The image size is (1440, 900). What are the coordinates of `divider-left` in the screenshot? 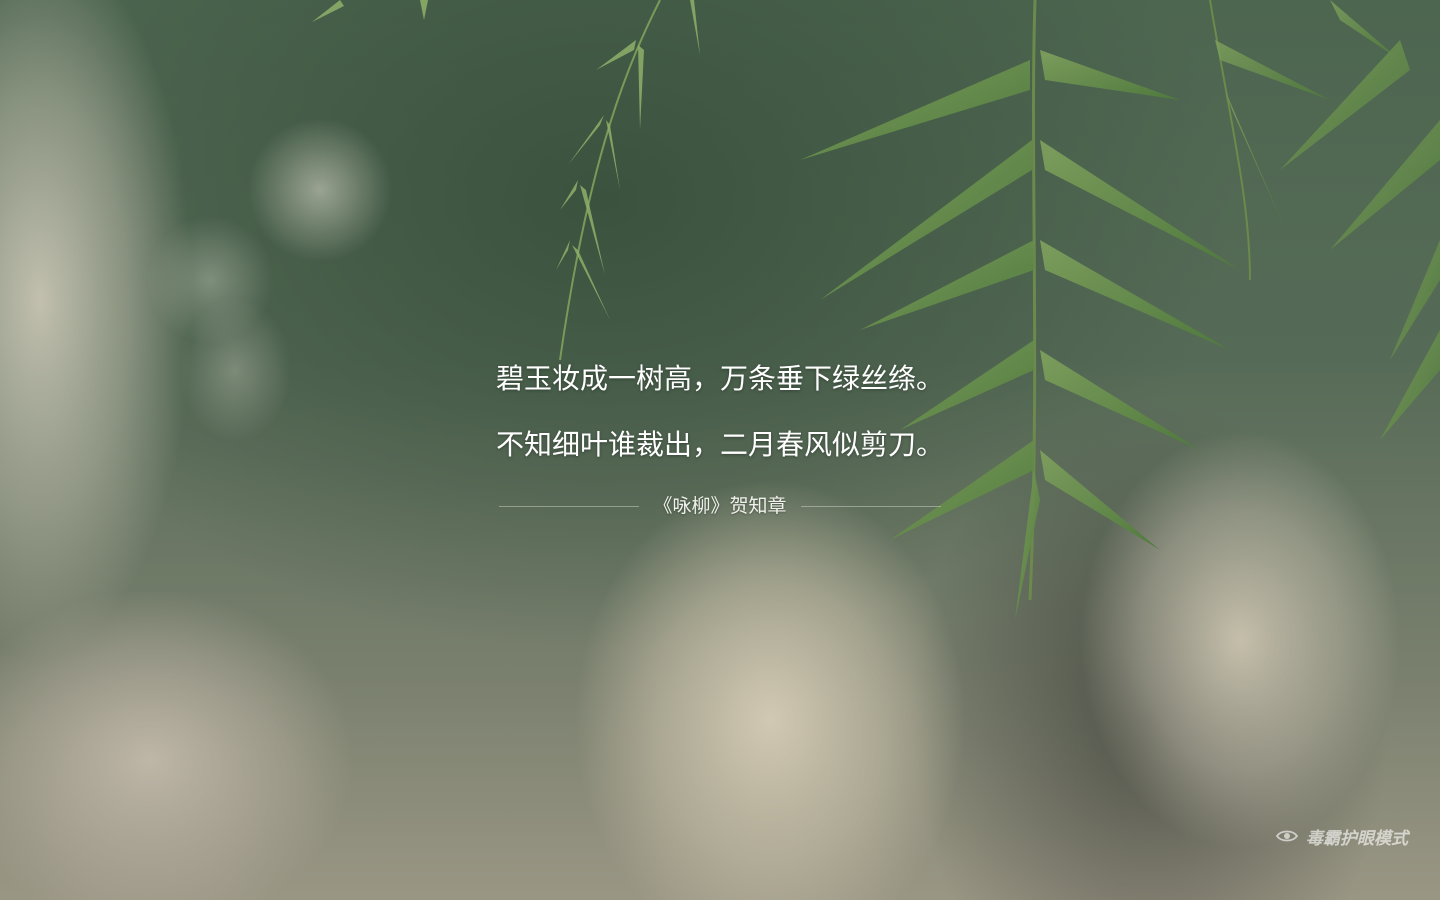 It's located at (569, 506).